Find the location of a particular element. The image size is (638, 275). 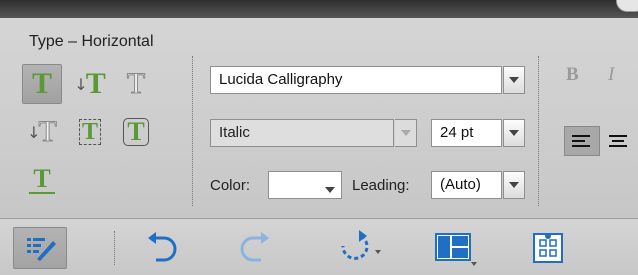

rotate-icon is located at coordinates (361, 245).